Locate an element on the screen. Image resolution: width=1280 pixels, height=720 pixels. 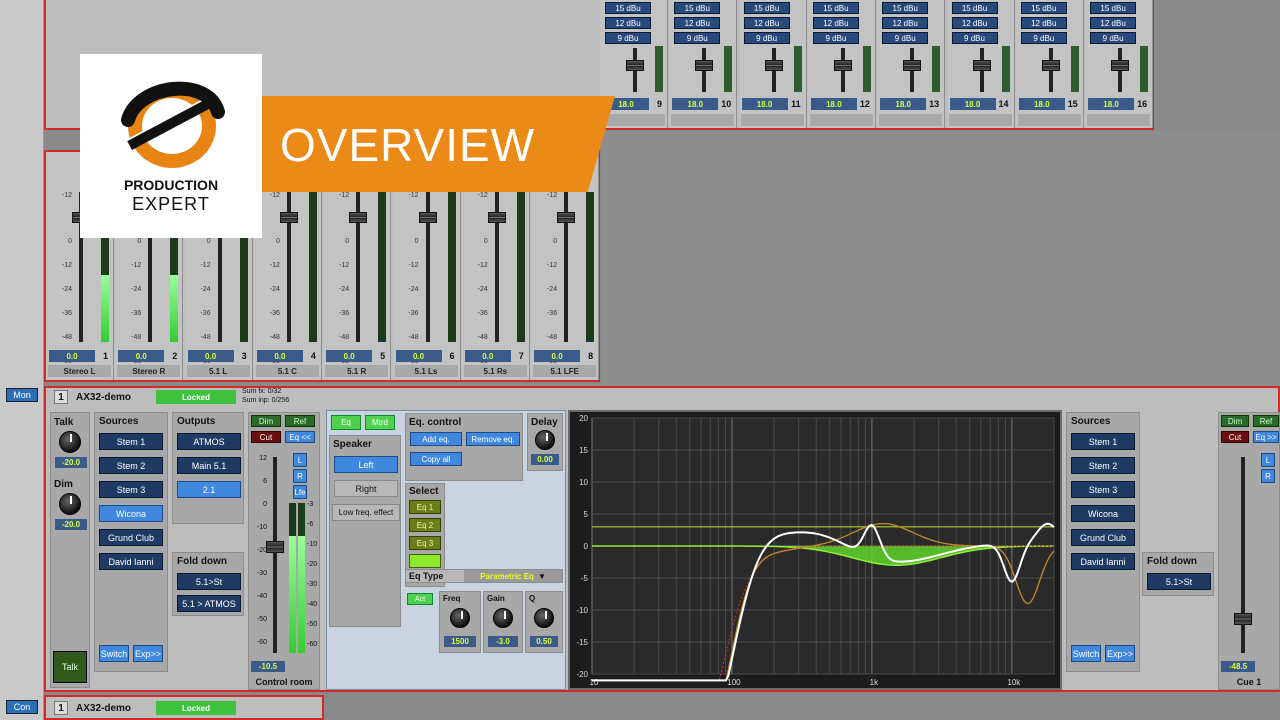
cue-ref-toggle: Ref is located at coordinates (1266, 421).